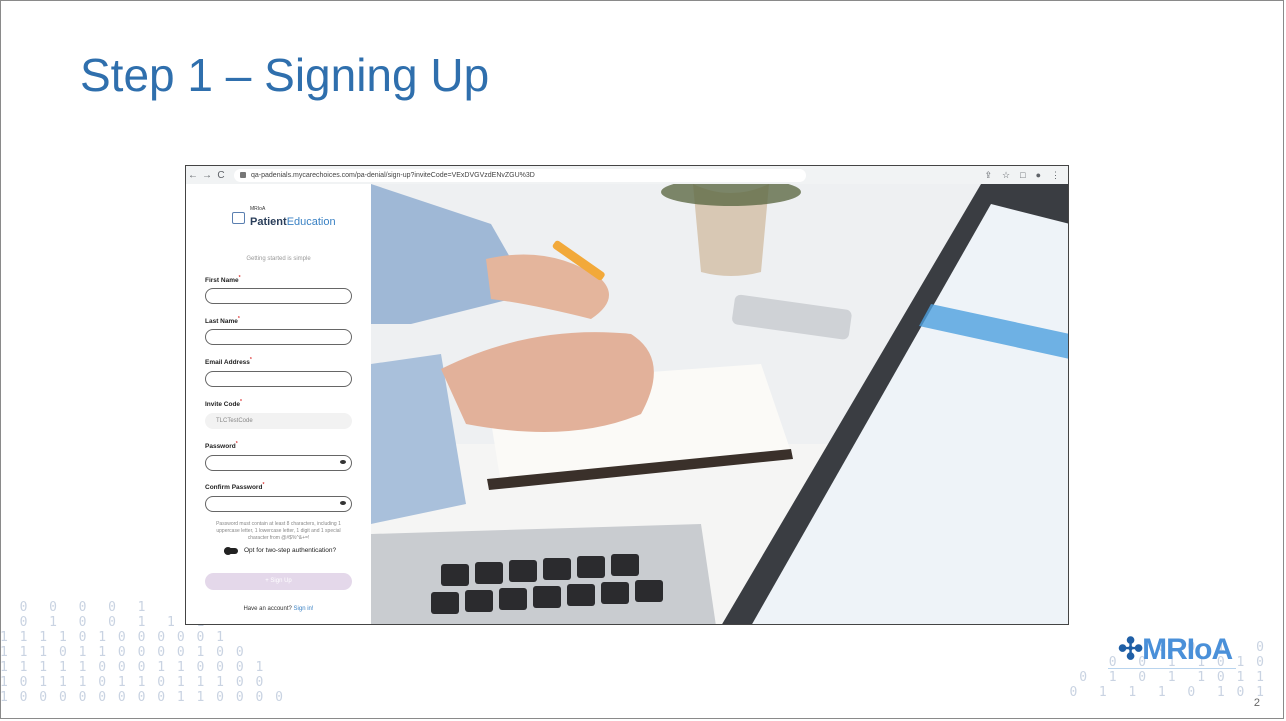  I want to click on tagline: Getting started is simple, so click(278, 259).